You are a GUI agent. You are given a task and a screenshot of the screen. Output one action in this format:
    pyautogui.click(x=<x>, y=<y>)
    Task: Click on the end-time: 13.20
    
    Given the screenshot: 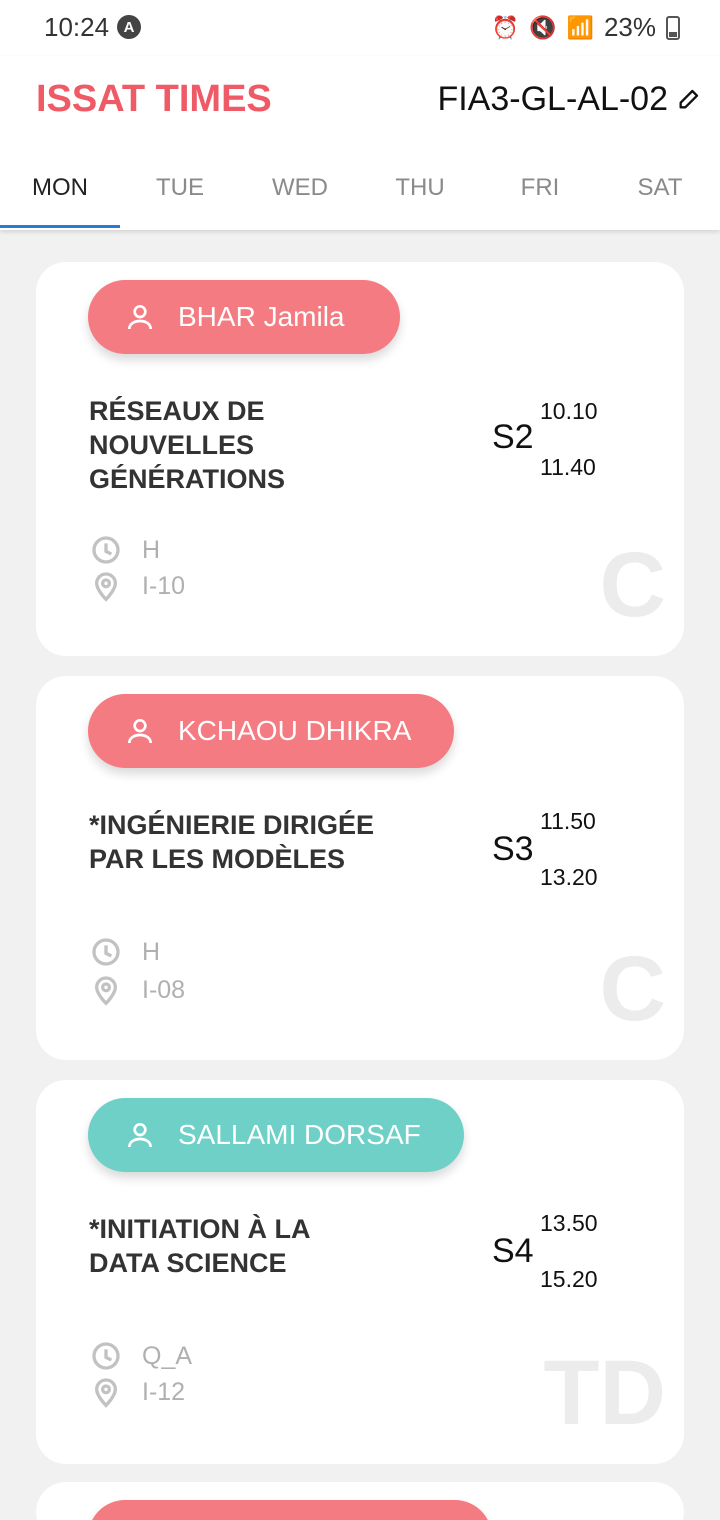 What is the action you would take?
    pyautogui.click(x=569, y=877)
    